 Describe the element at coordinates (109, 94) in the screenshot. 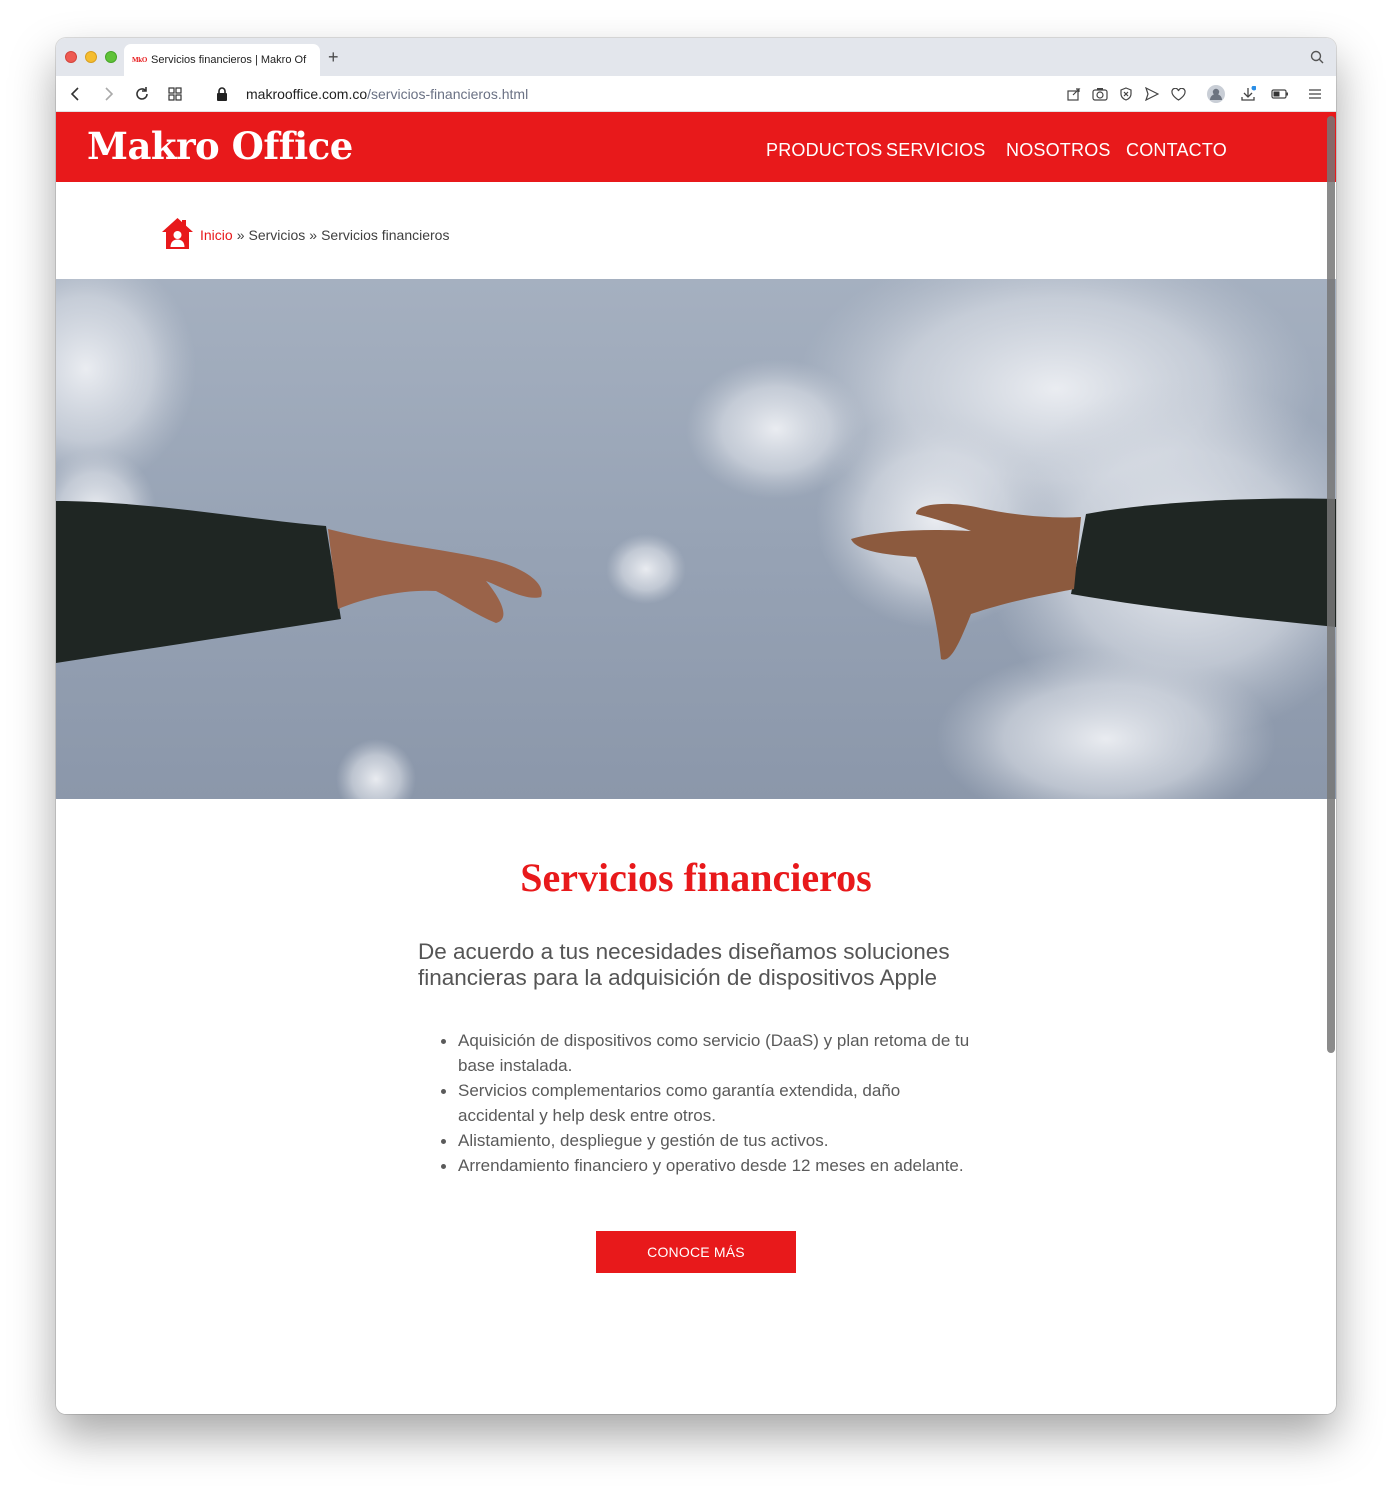

I see `forward-icon` at that location.